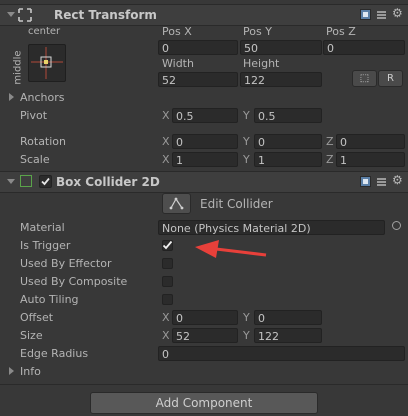  What do you see at coordinates (257, 31) in the screenshot?
I see `pos-y-header: Pos Y` at bounding box center [257, 31].